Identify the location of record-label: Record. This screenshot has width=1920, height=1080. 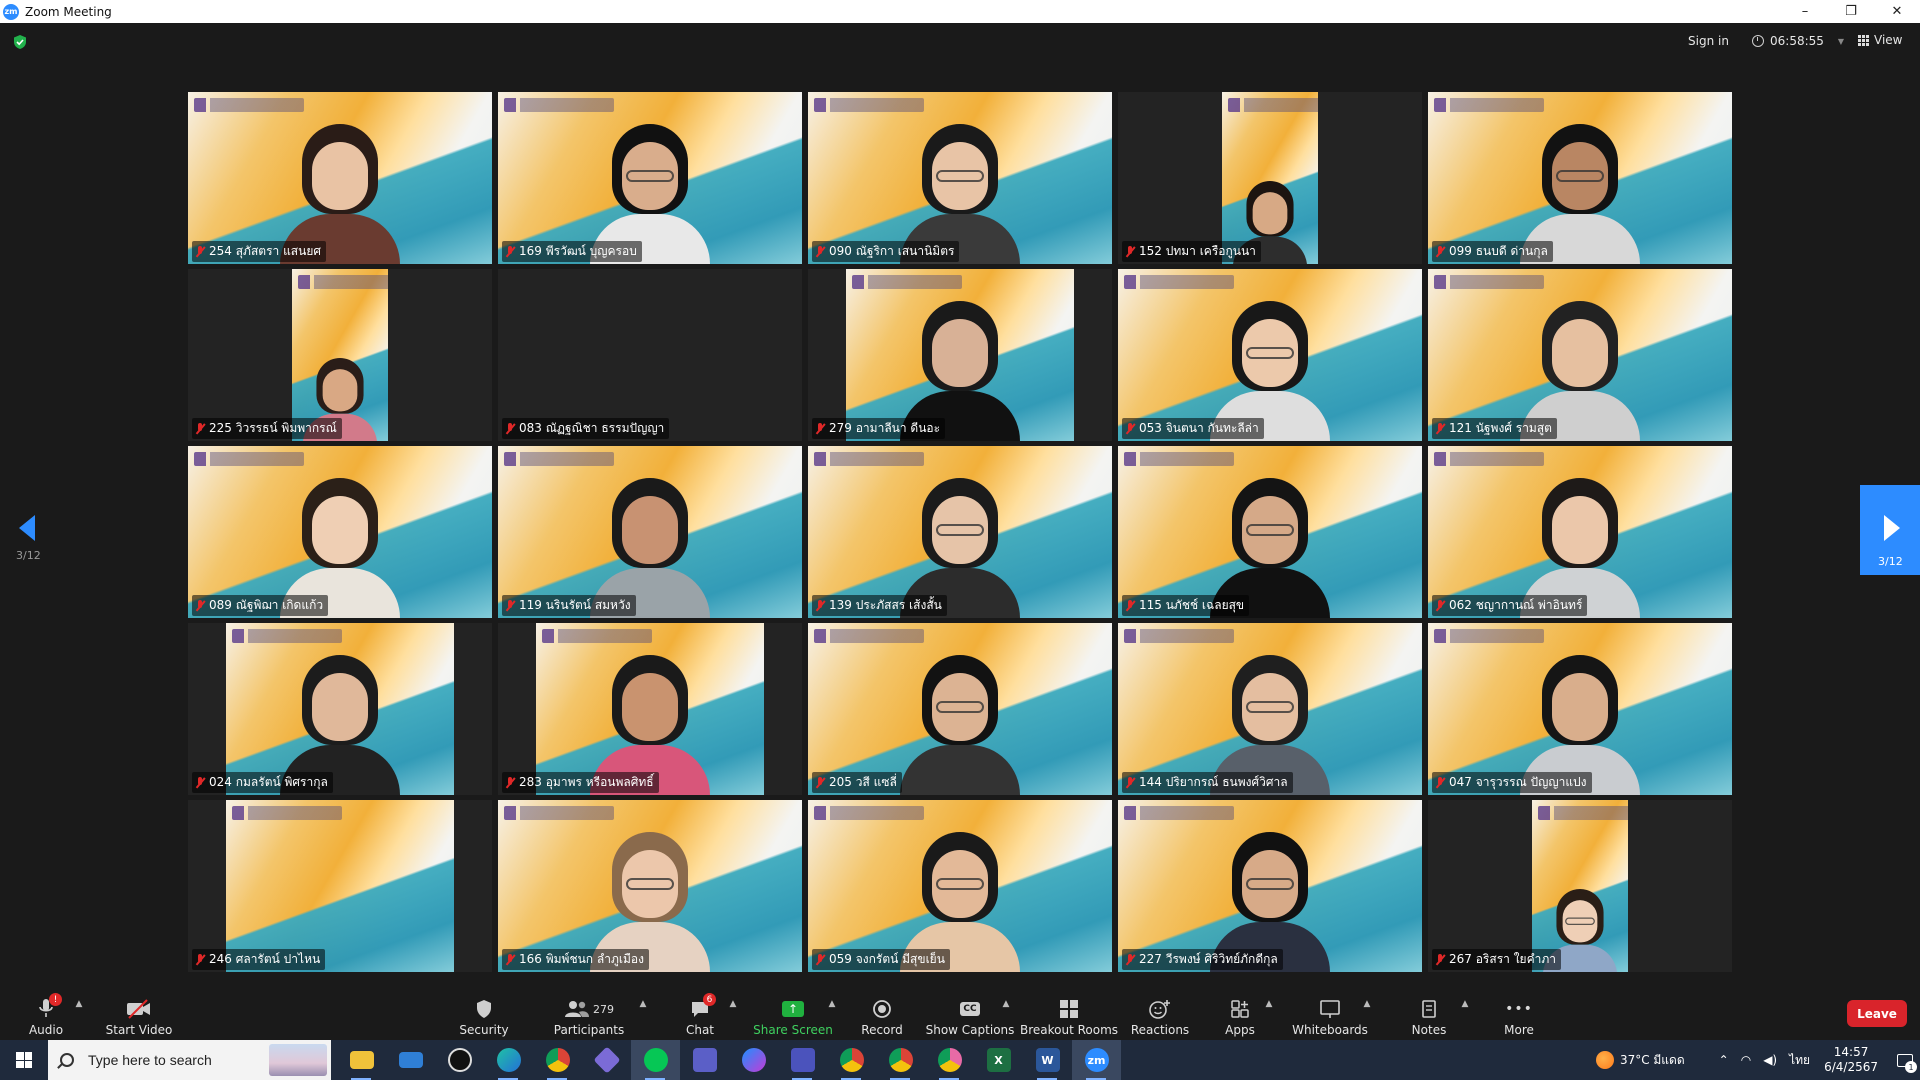
(882, 1030).